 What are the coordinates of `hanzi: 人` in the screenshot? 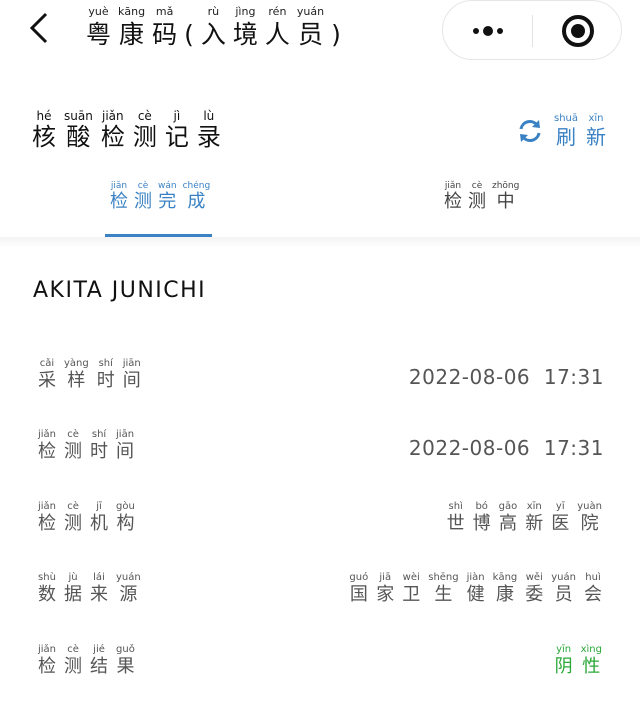 It's located at (277, 34).